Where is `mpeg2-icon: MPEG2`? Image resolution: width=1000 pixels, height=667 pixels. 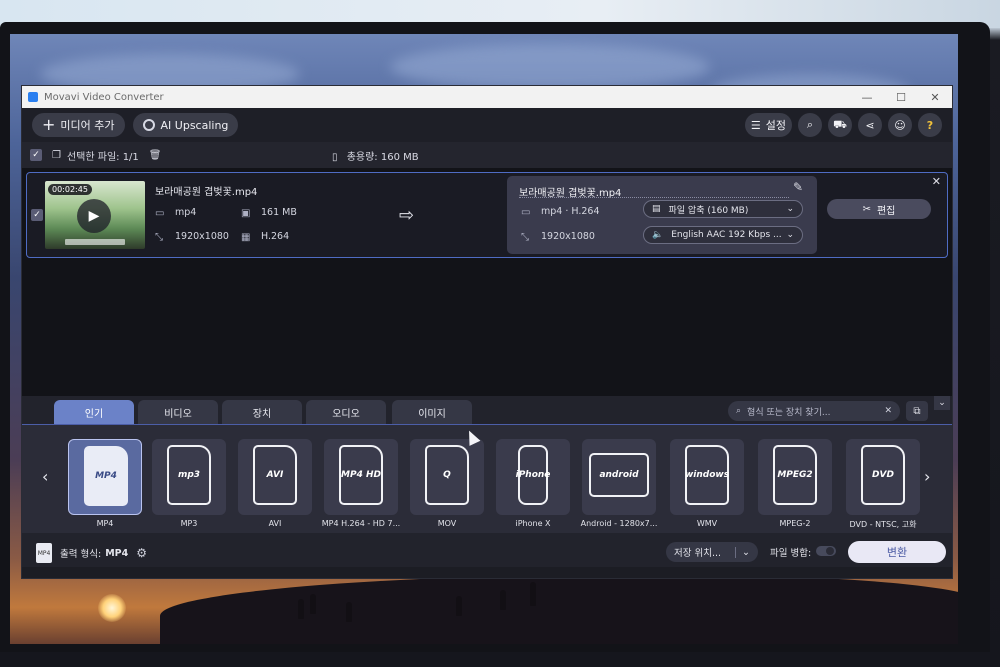 mpeg2-icon: MPEG2 is located at coordinates (795, 475).